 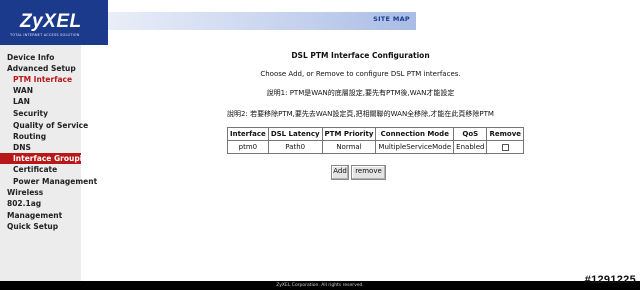 I want to click on site-map-link: SITE MAP, so click(x=391, y=19).